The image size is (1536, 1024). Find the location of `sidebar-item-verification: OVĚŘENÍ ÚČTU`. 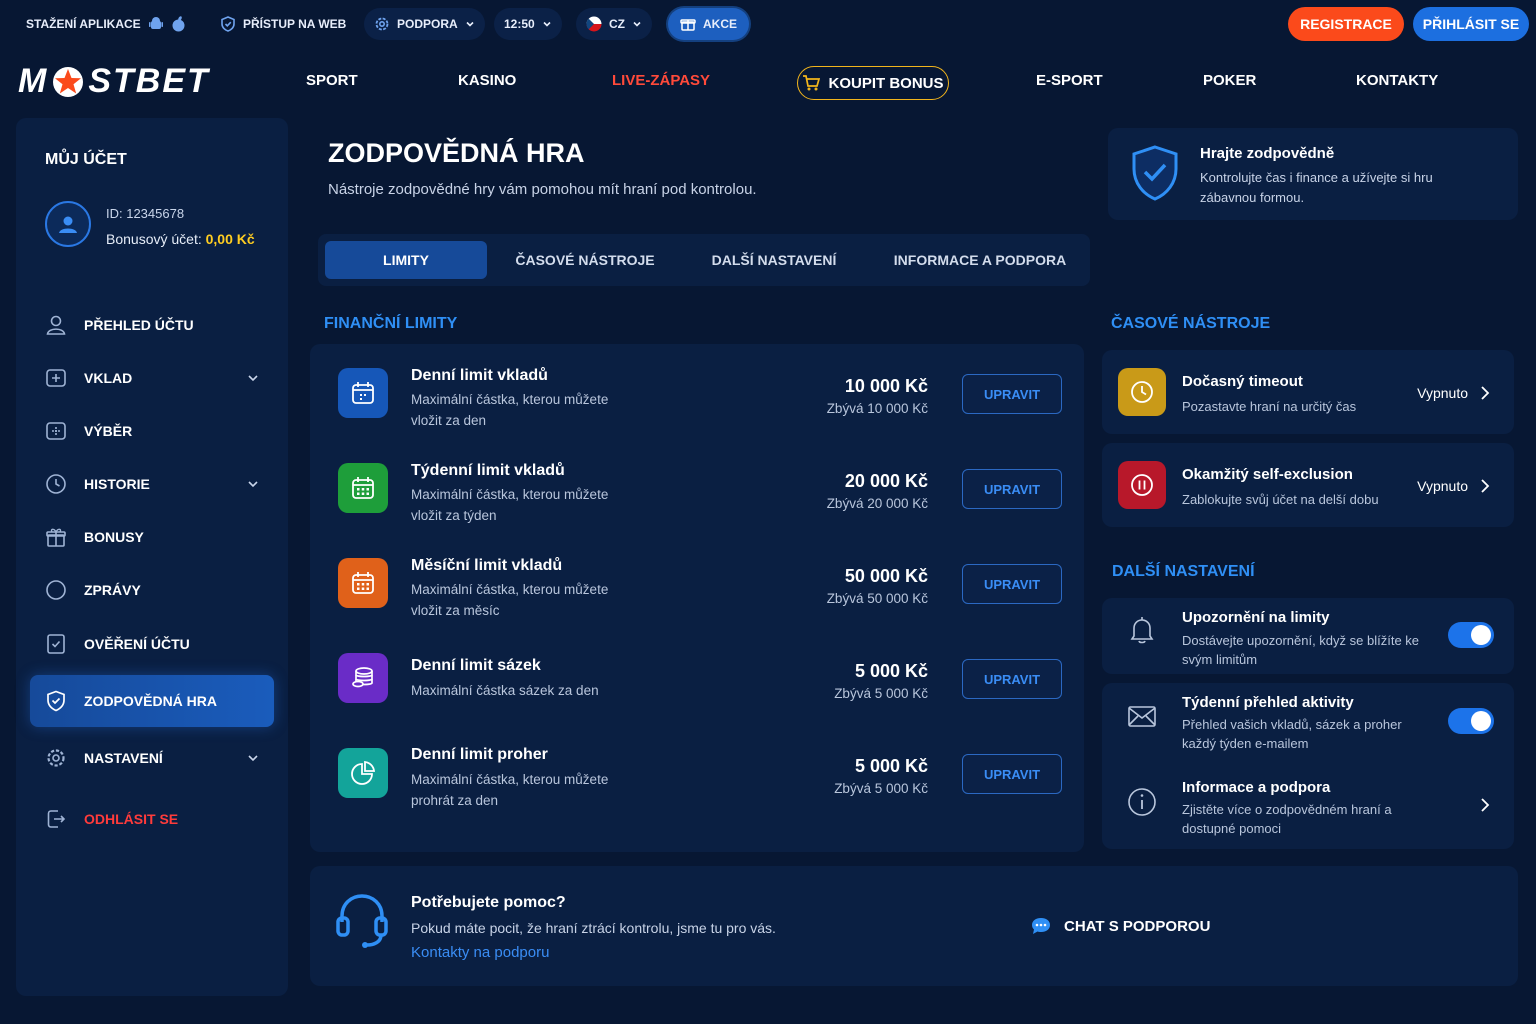

sidebar-item-verification: OVĚŘENÍ ÚČTU is located at coordinates (152, 644).